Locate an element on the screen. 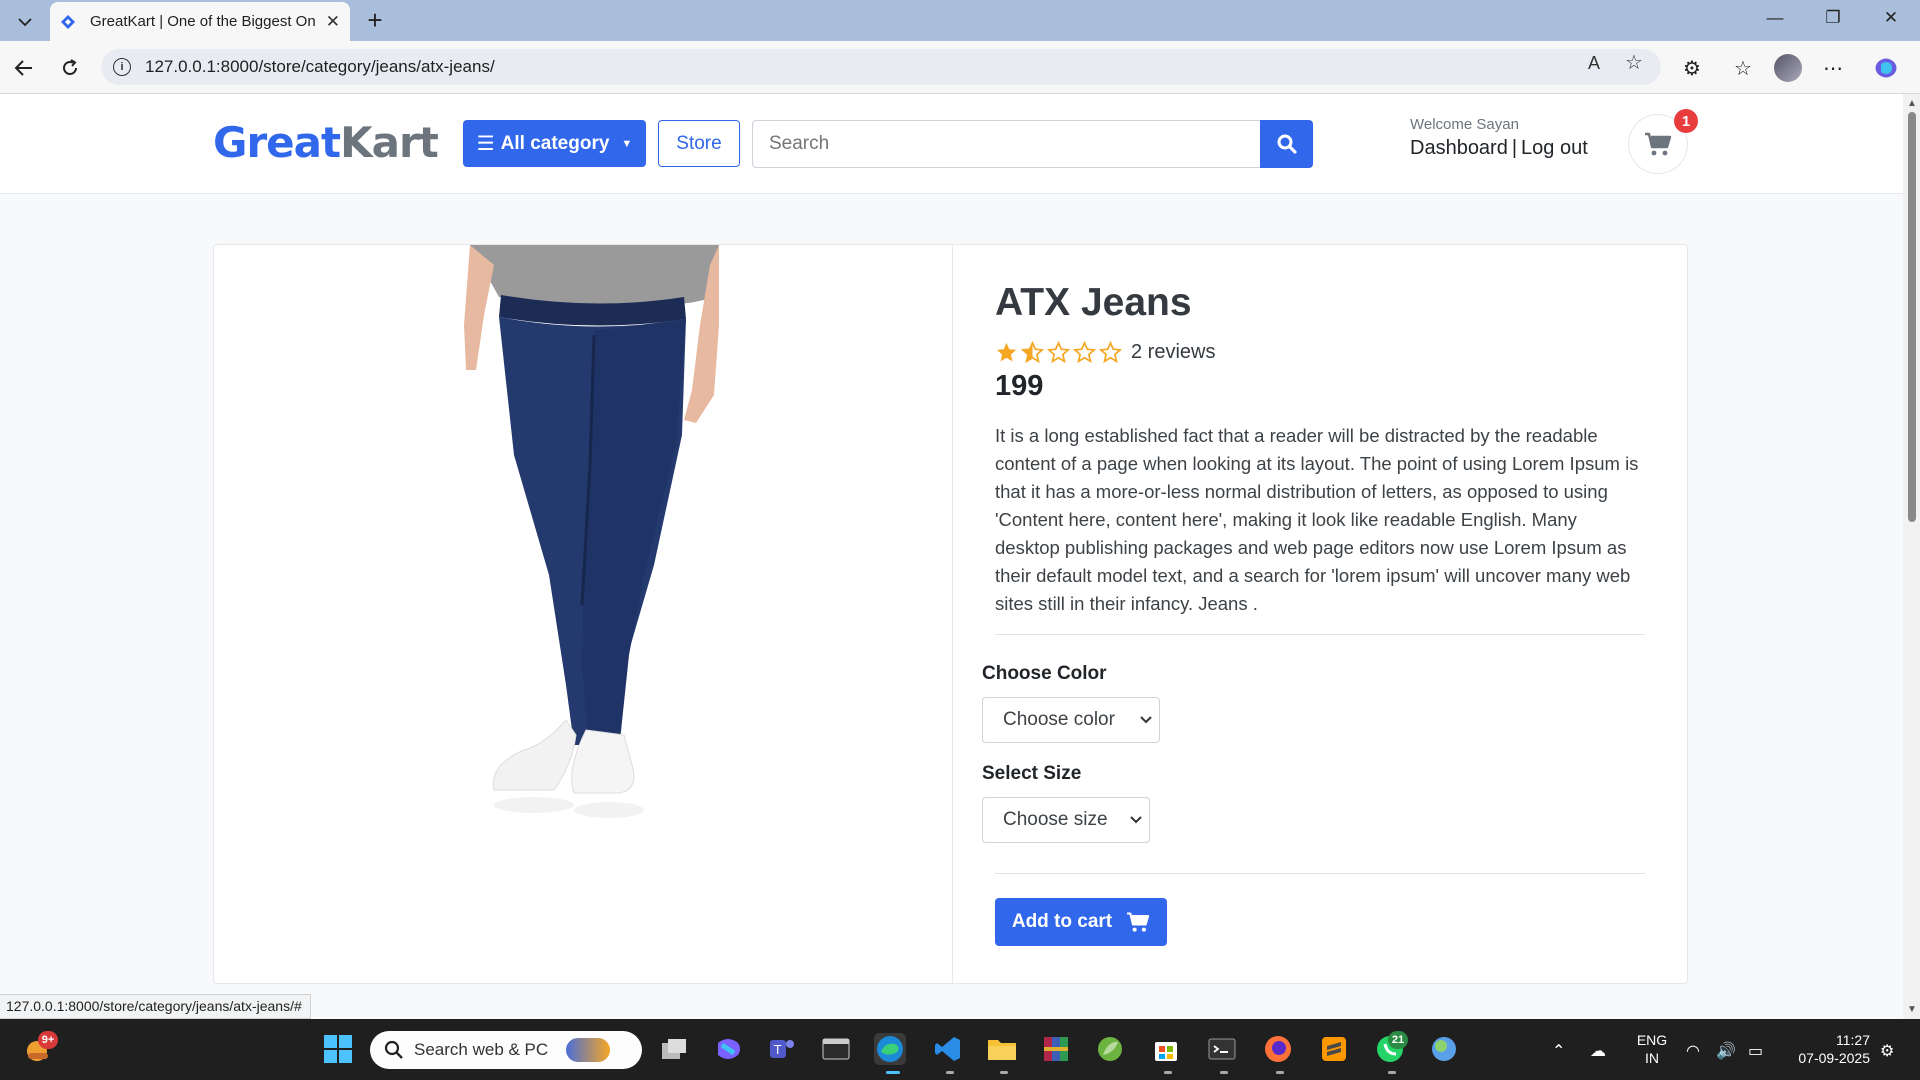 Image resolution: width=1920 pixels, height=1080 pixels. dashboard-link: Dashboard is located at coordinates (1459, 148).